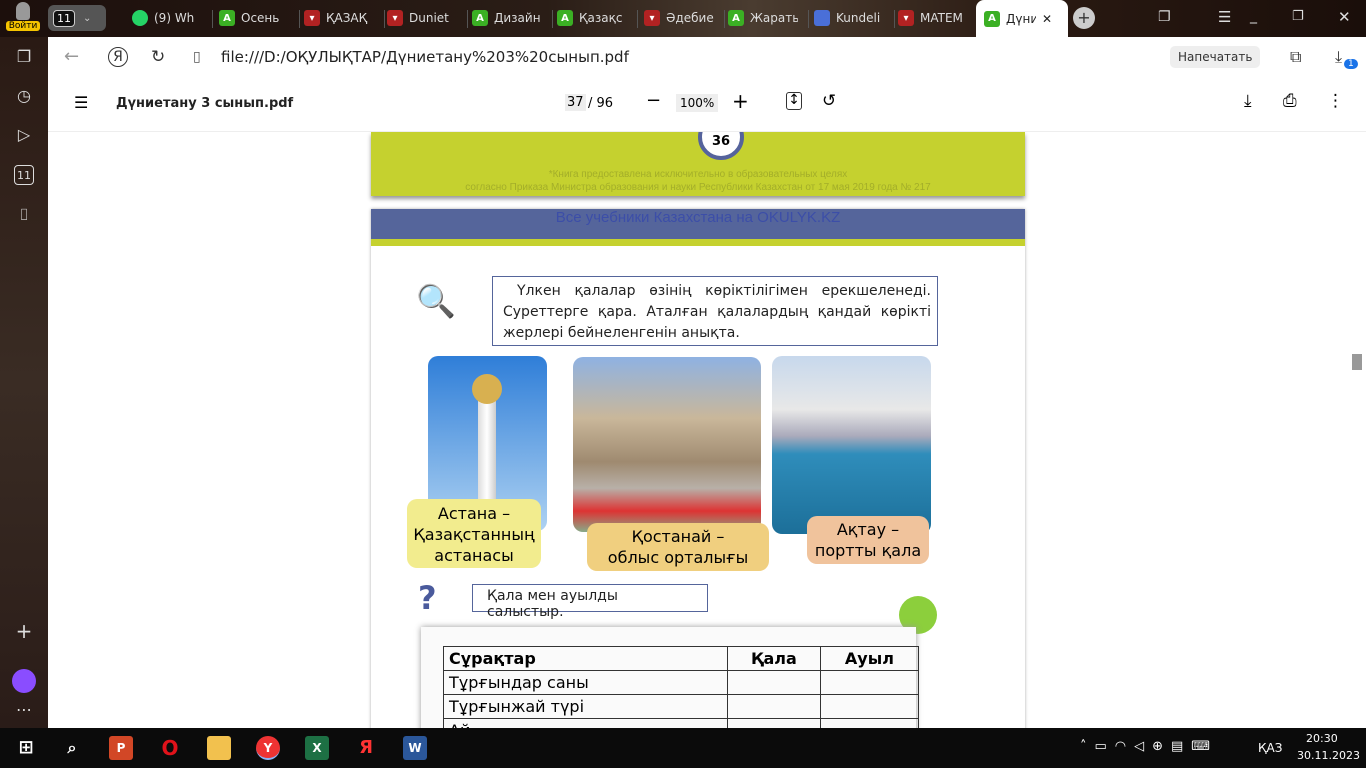 The image size is (1366, 768). I want to click on print-icon: ⎙, so click(1290, 101).